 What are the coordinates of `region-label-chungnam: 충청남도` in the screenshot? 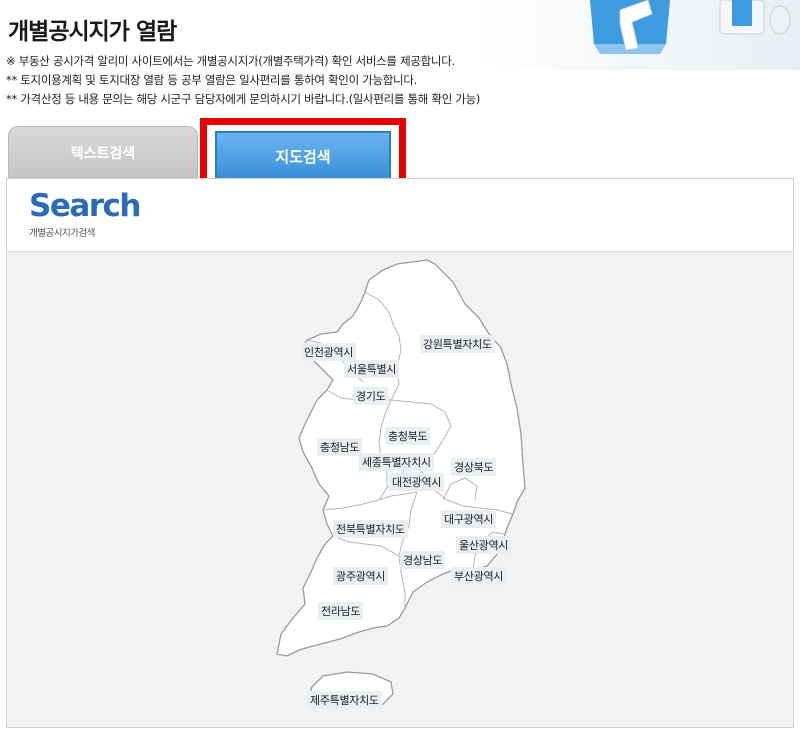 It's located at (340, 447).